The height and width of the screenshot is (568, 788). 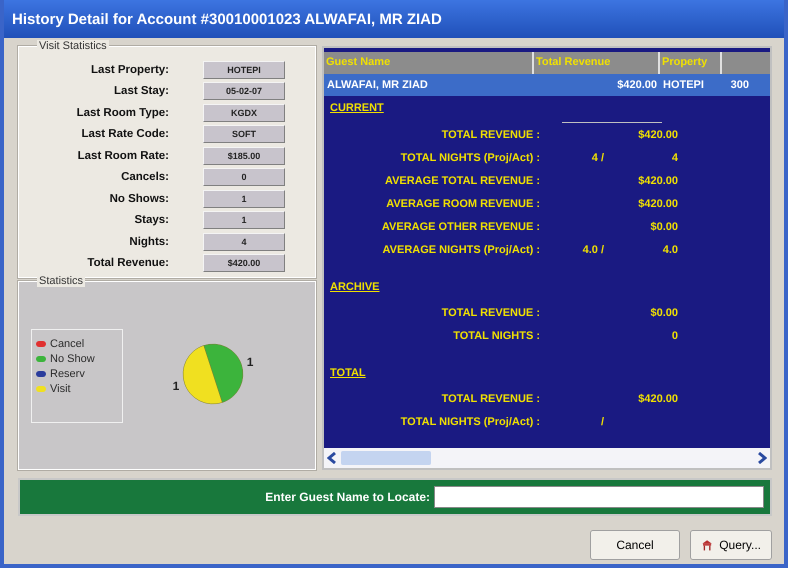 What do you see at coordinates (670, 250) in the screenshot?
I see `stat-value: 4.0` at bounding box center [670, 250].